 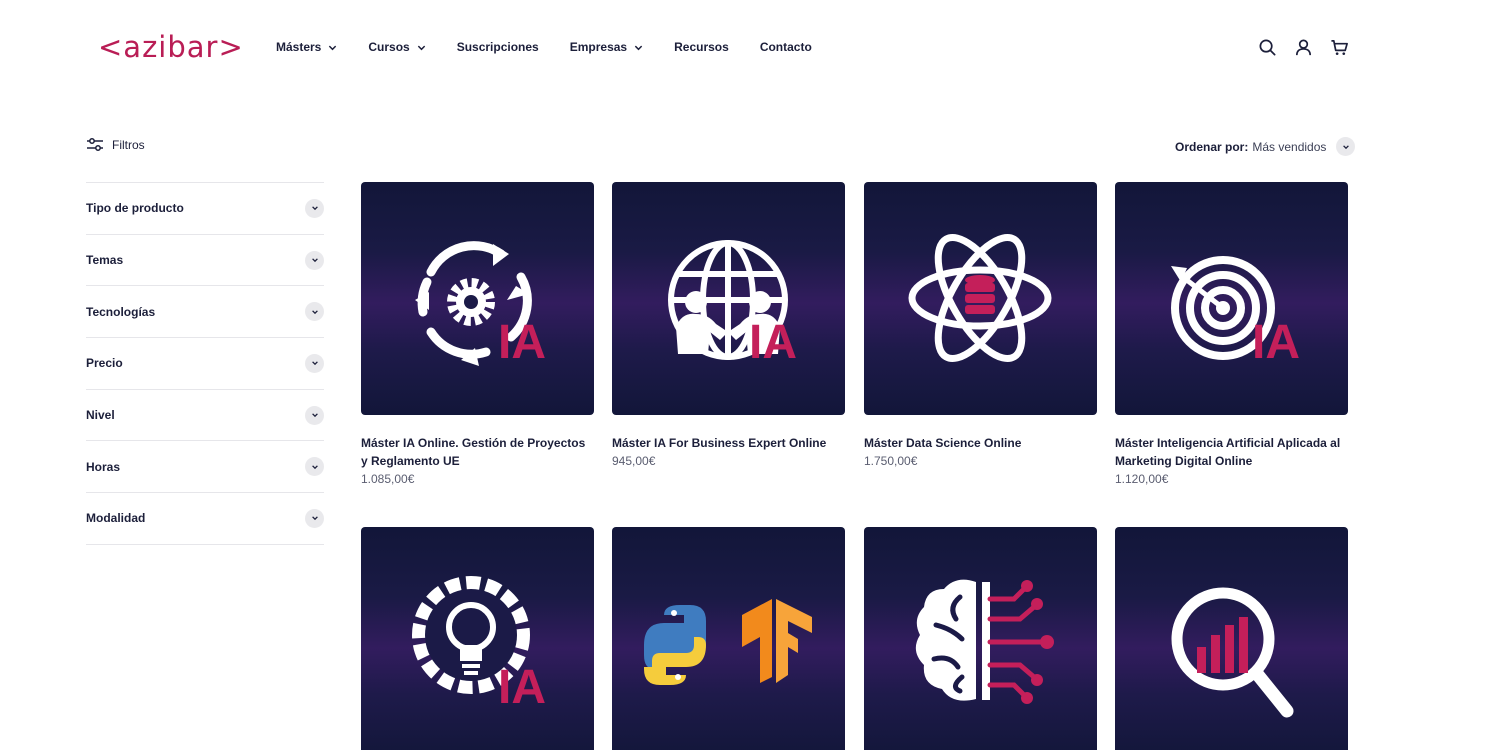 I want to click on target-arrow-ia-icon: IA, so click(x=1235, y=312).